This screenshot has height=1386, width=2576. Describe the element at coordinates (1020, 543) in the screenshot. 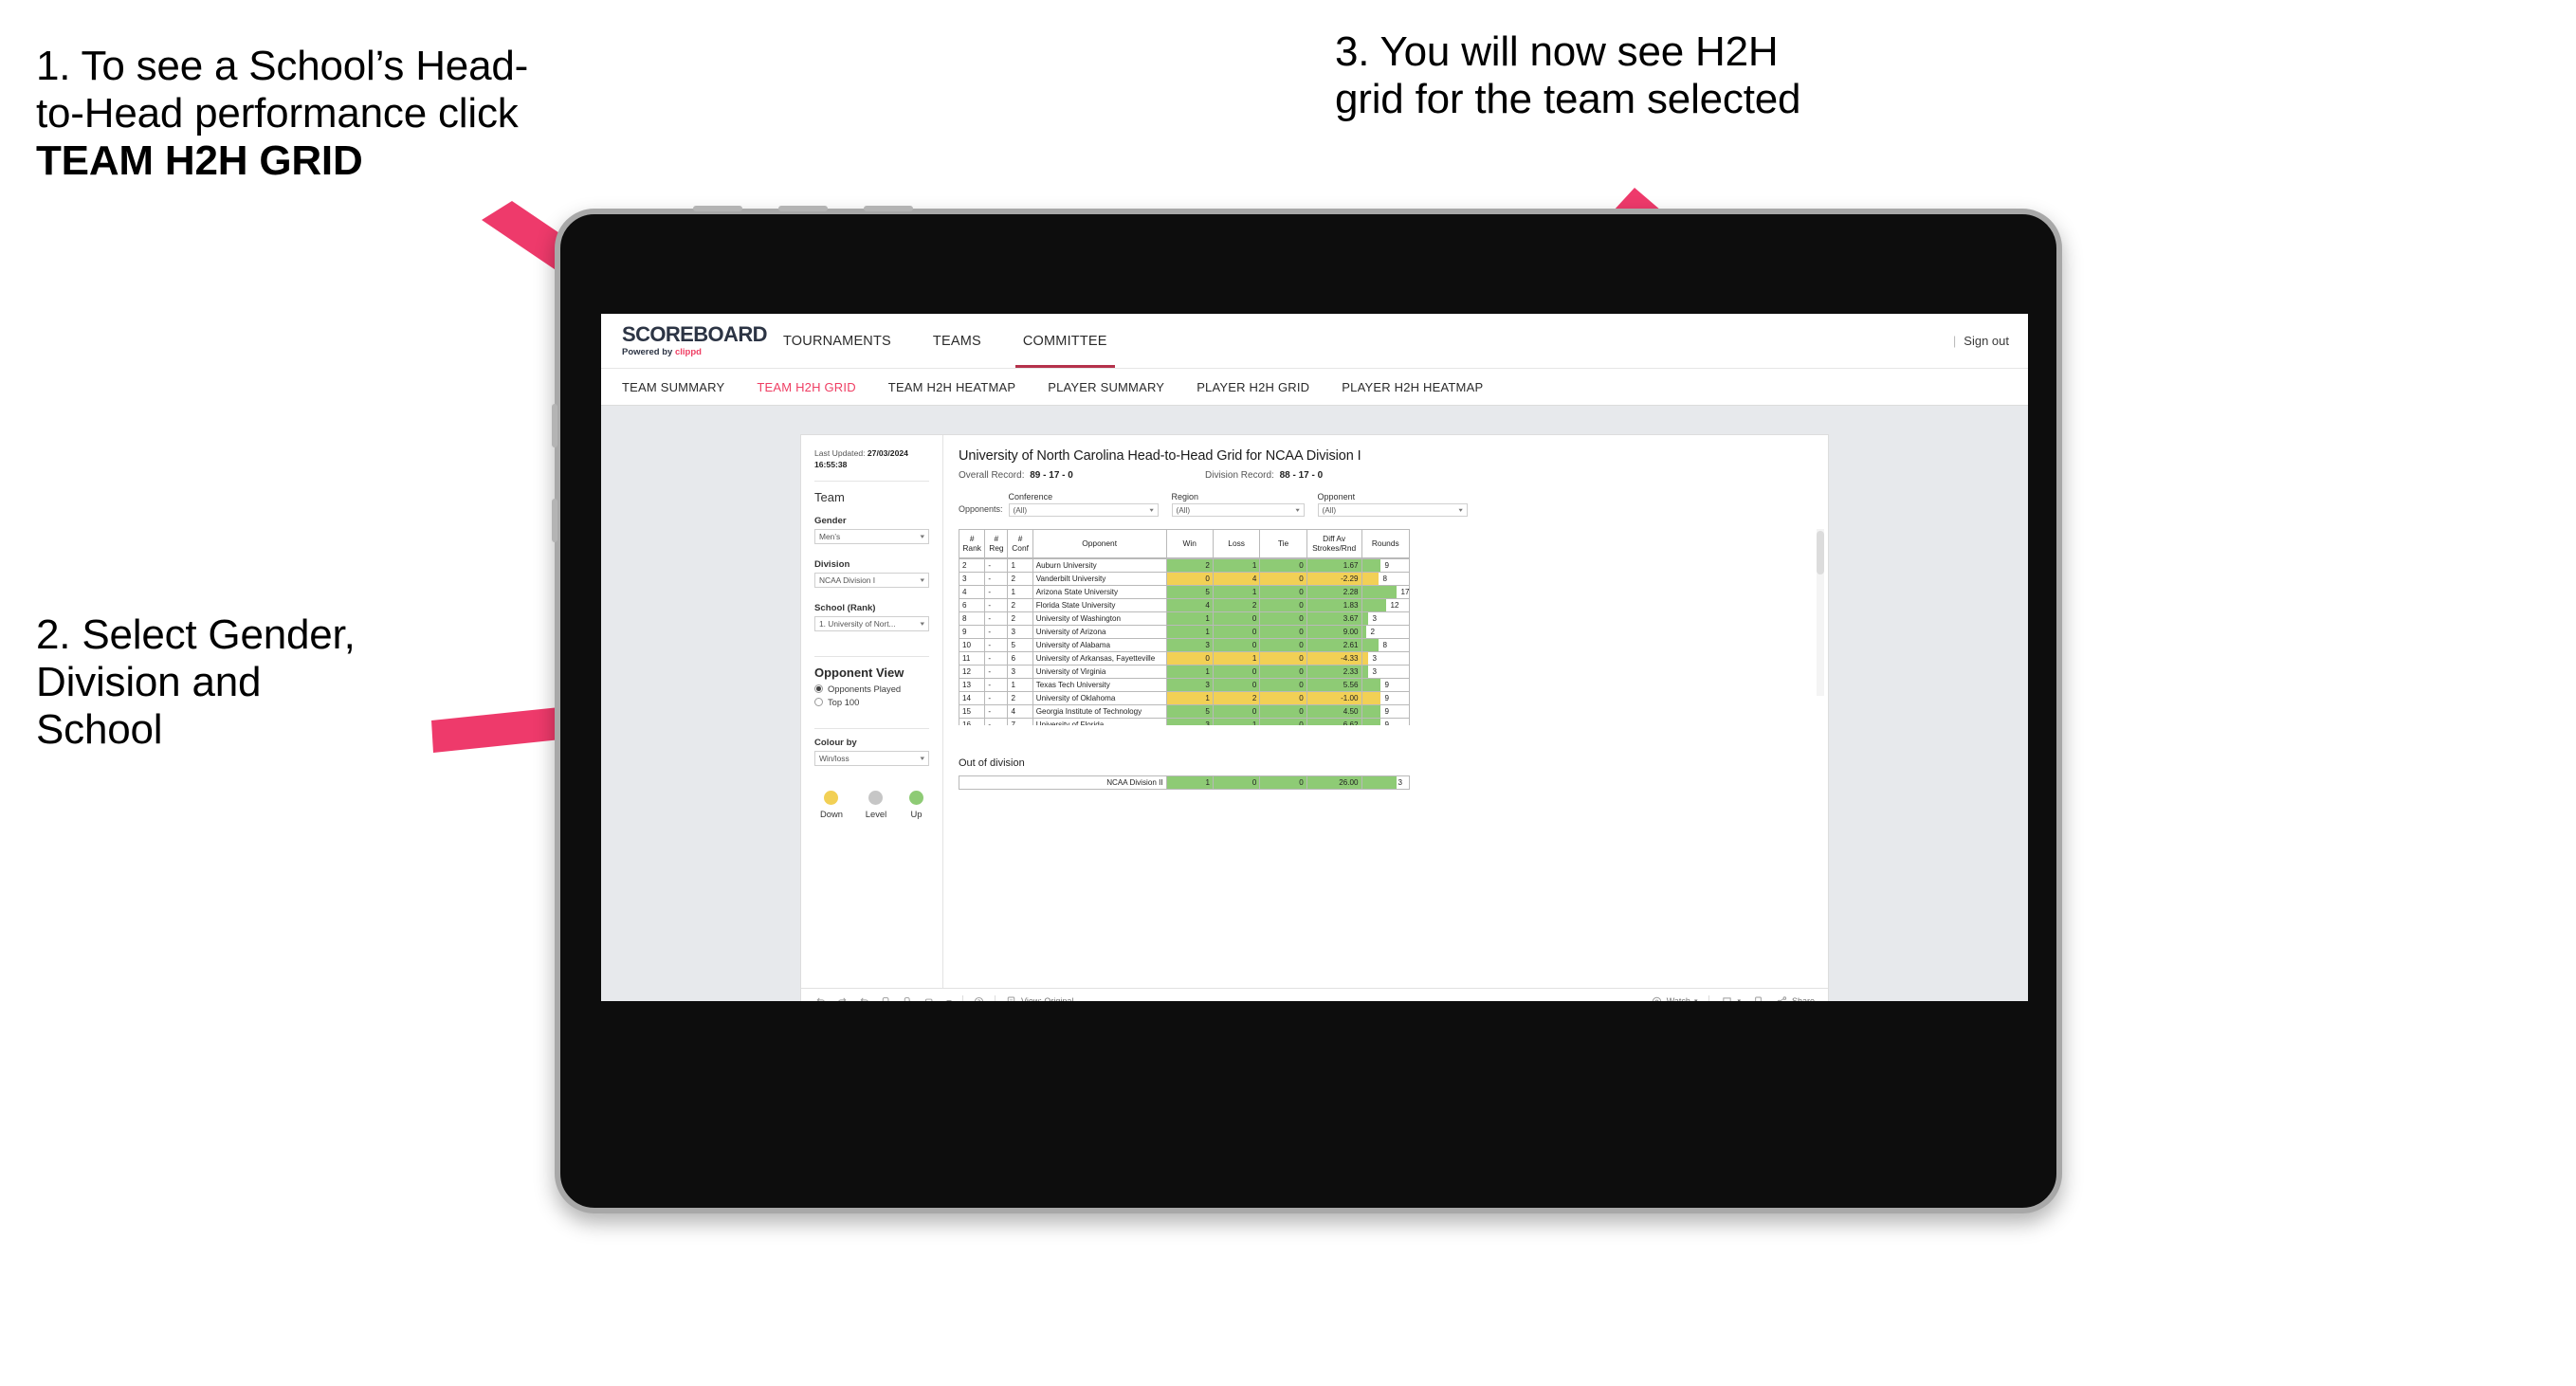

I see `col-header-conf: # Conf` at that location.